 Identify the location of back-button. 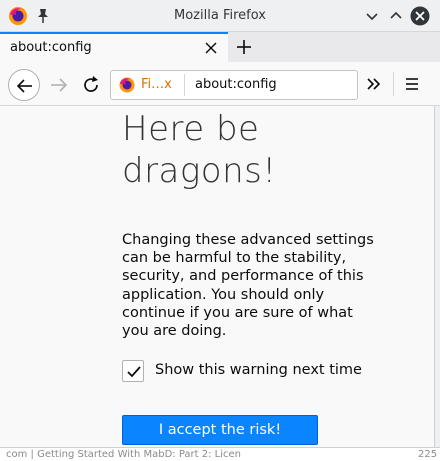
(24, 85).